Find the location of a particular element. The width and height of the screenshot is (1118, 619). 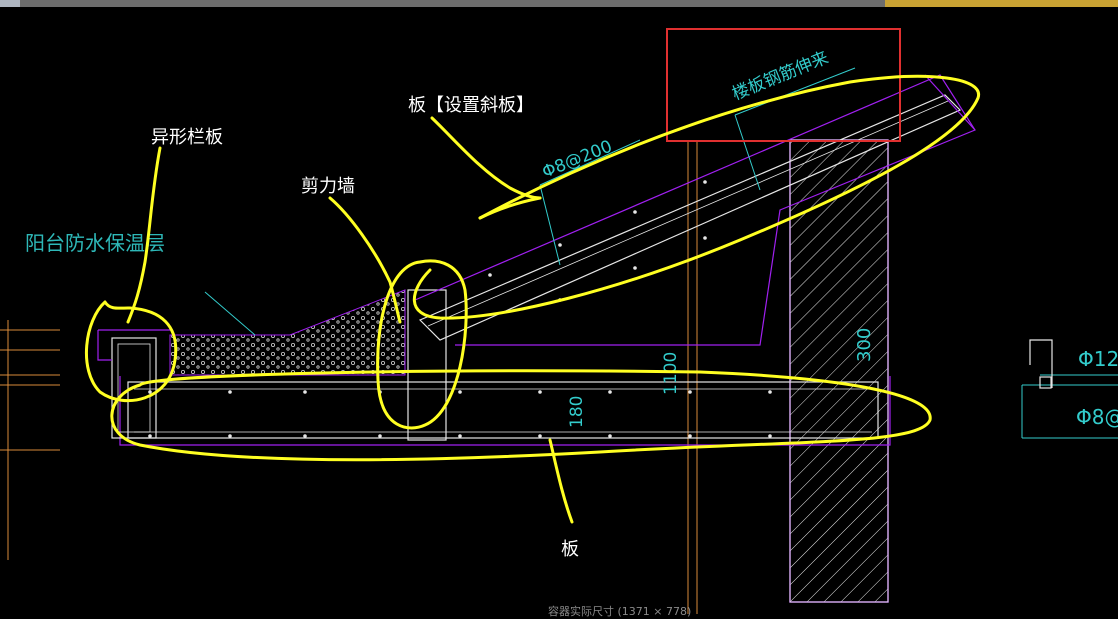

insulation-fill is located at coordinates (287, 332).